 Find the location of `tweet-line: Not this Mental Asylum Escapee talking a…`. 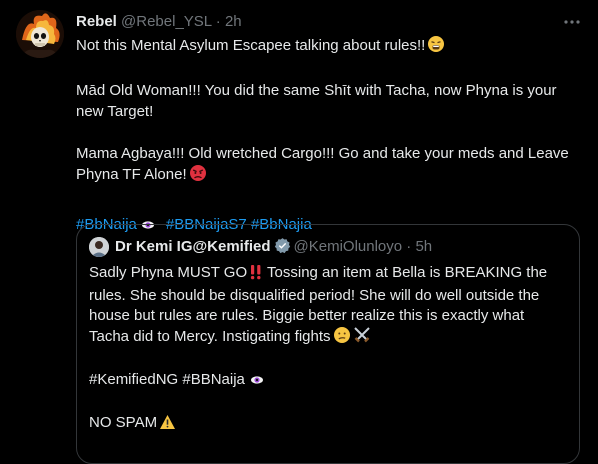

tweet-line: Not this Mental Asylum Escapee talking a… is located at coordinates (328, 47).